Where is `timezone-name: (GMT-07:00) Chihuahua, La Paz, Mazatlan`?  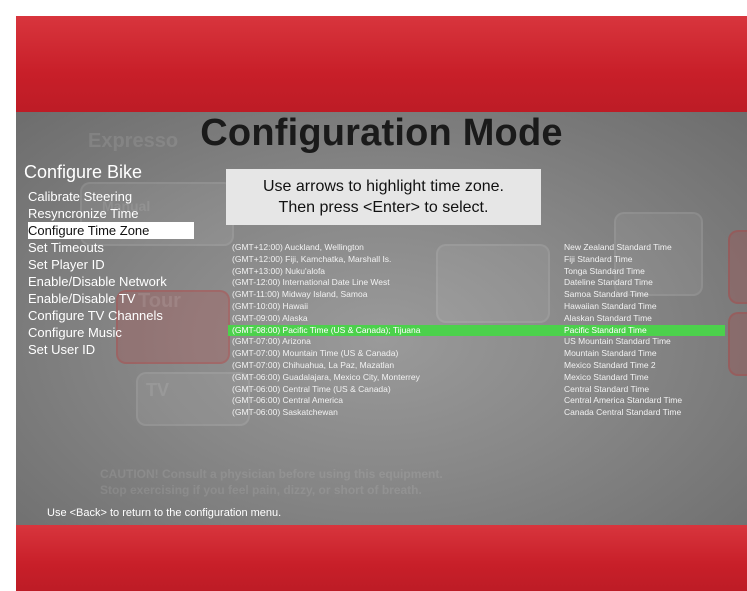 timezone-name: (GMT-07:00) Chihuahua, La Paz, Mazatlan is located at coordinates (313, 364).